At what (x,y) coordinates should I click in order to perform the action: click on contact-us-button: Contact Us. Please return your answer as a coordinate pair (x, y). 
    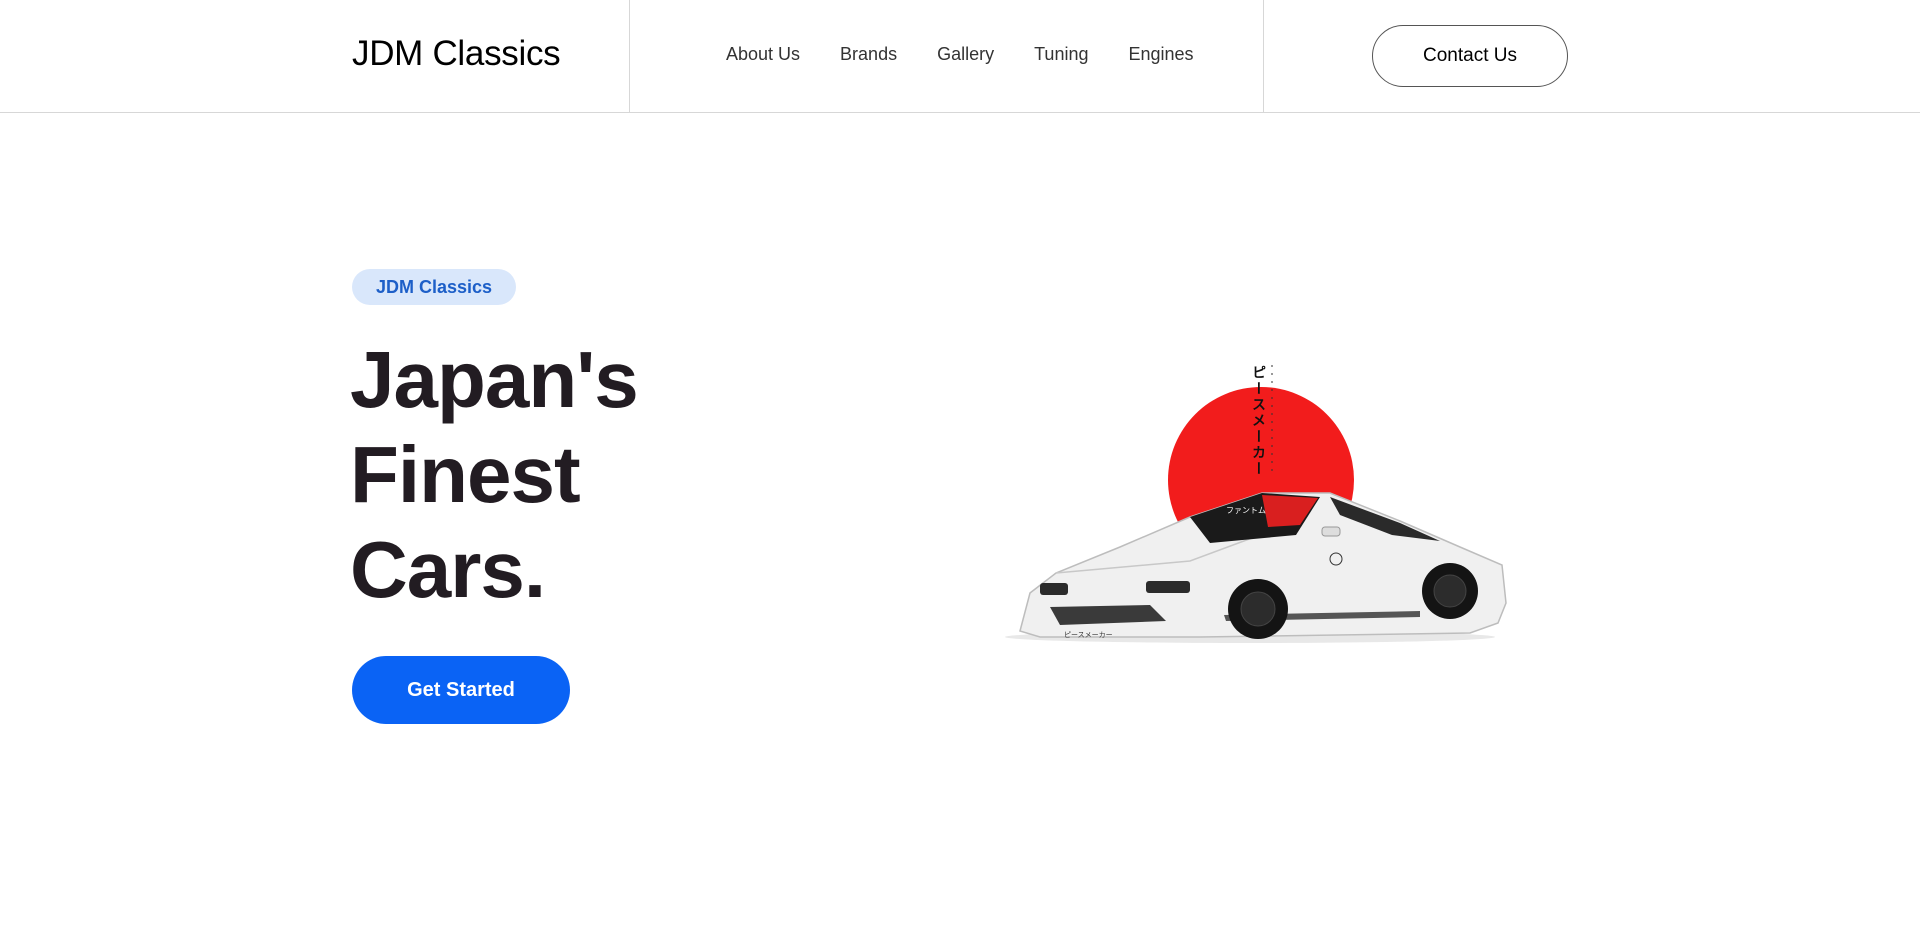
    Looking at the image, I should click on (1470, 56).